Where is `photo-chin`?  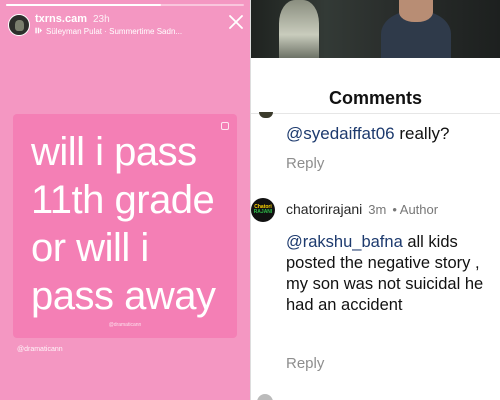 photo-chin is located at coordinates (416, 11).